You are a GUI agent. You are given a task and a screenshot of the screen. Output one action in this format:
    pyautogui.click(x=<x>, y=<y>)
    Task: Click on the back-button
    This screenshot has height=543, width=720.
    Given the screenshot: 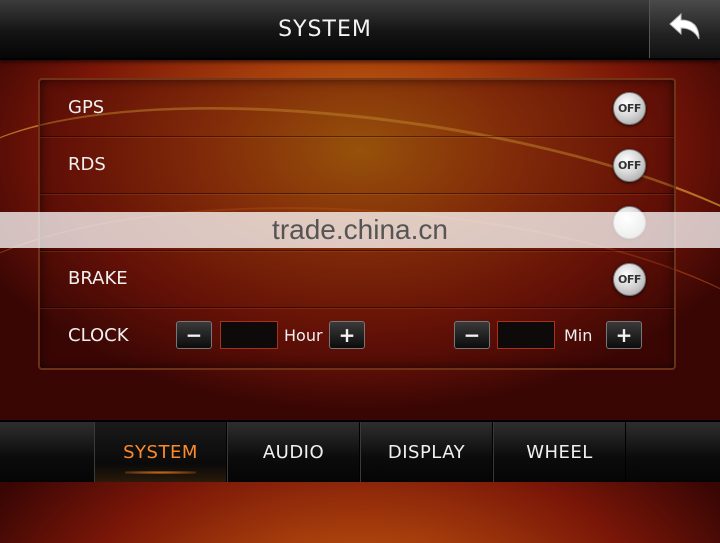 What is the action you would take?
    pyautogui.click(x=684, y=29)
    